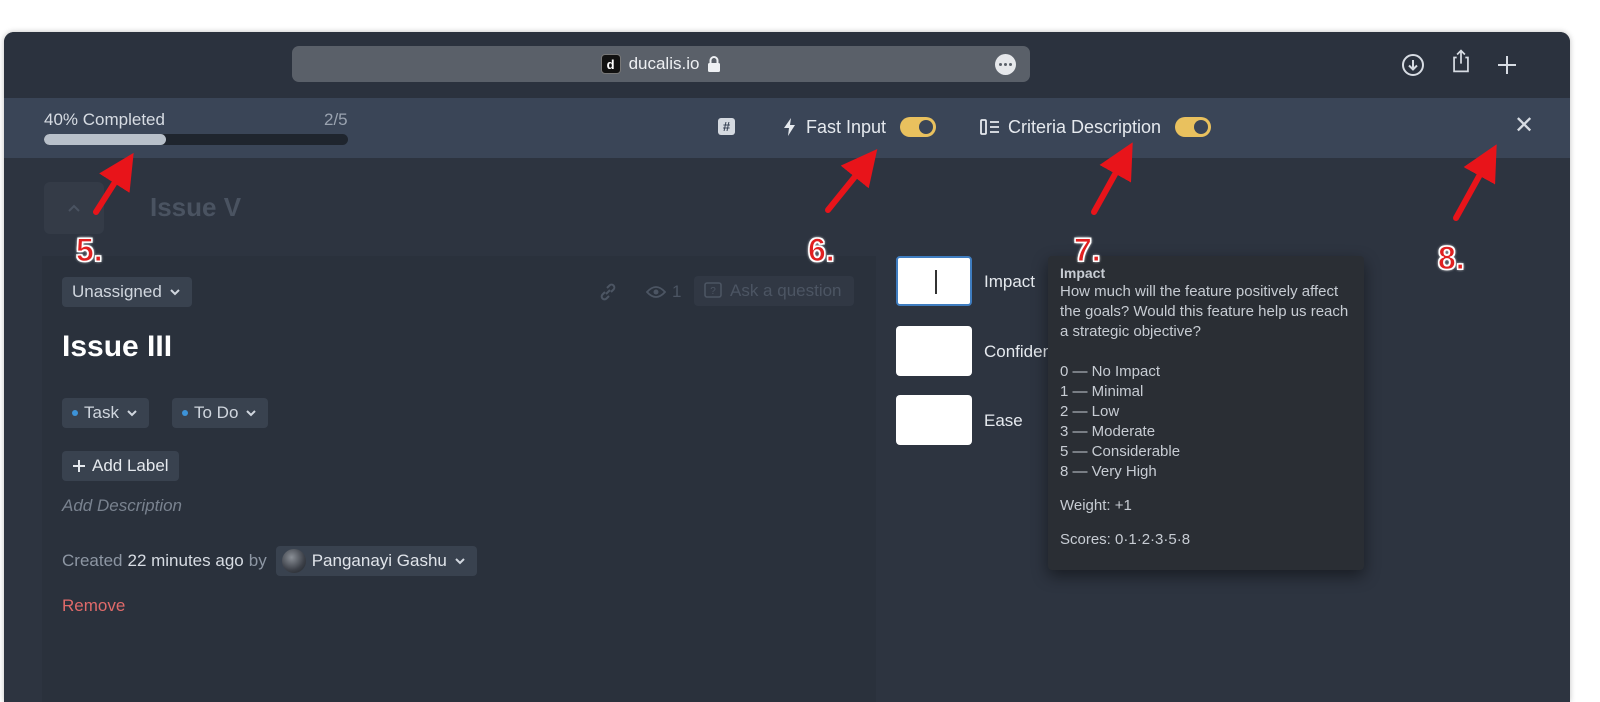 This screenshot has width=1600, height=702. Describe the element at coordinates (90, 250) in the screenshot. I see `annotation-5: 5.` at that location.